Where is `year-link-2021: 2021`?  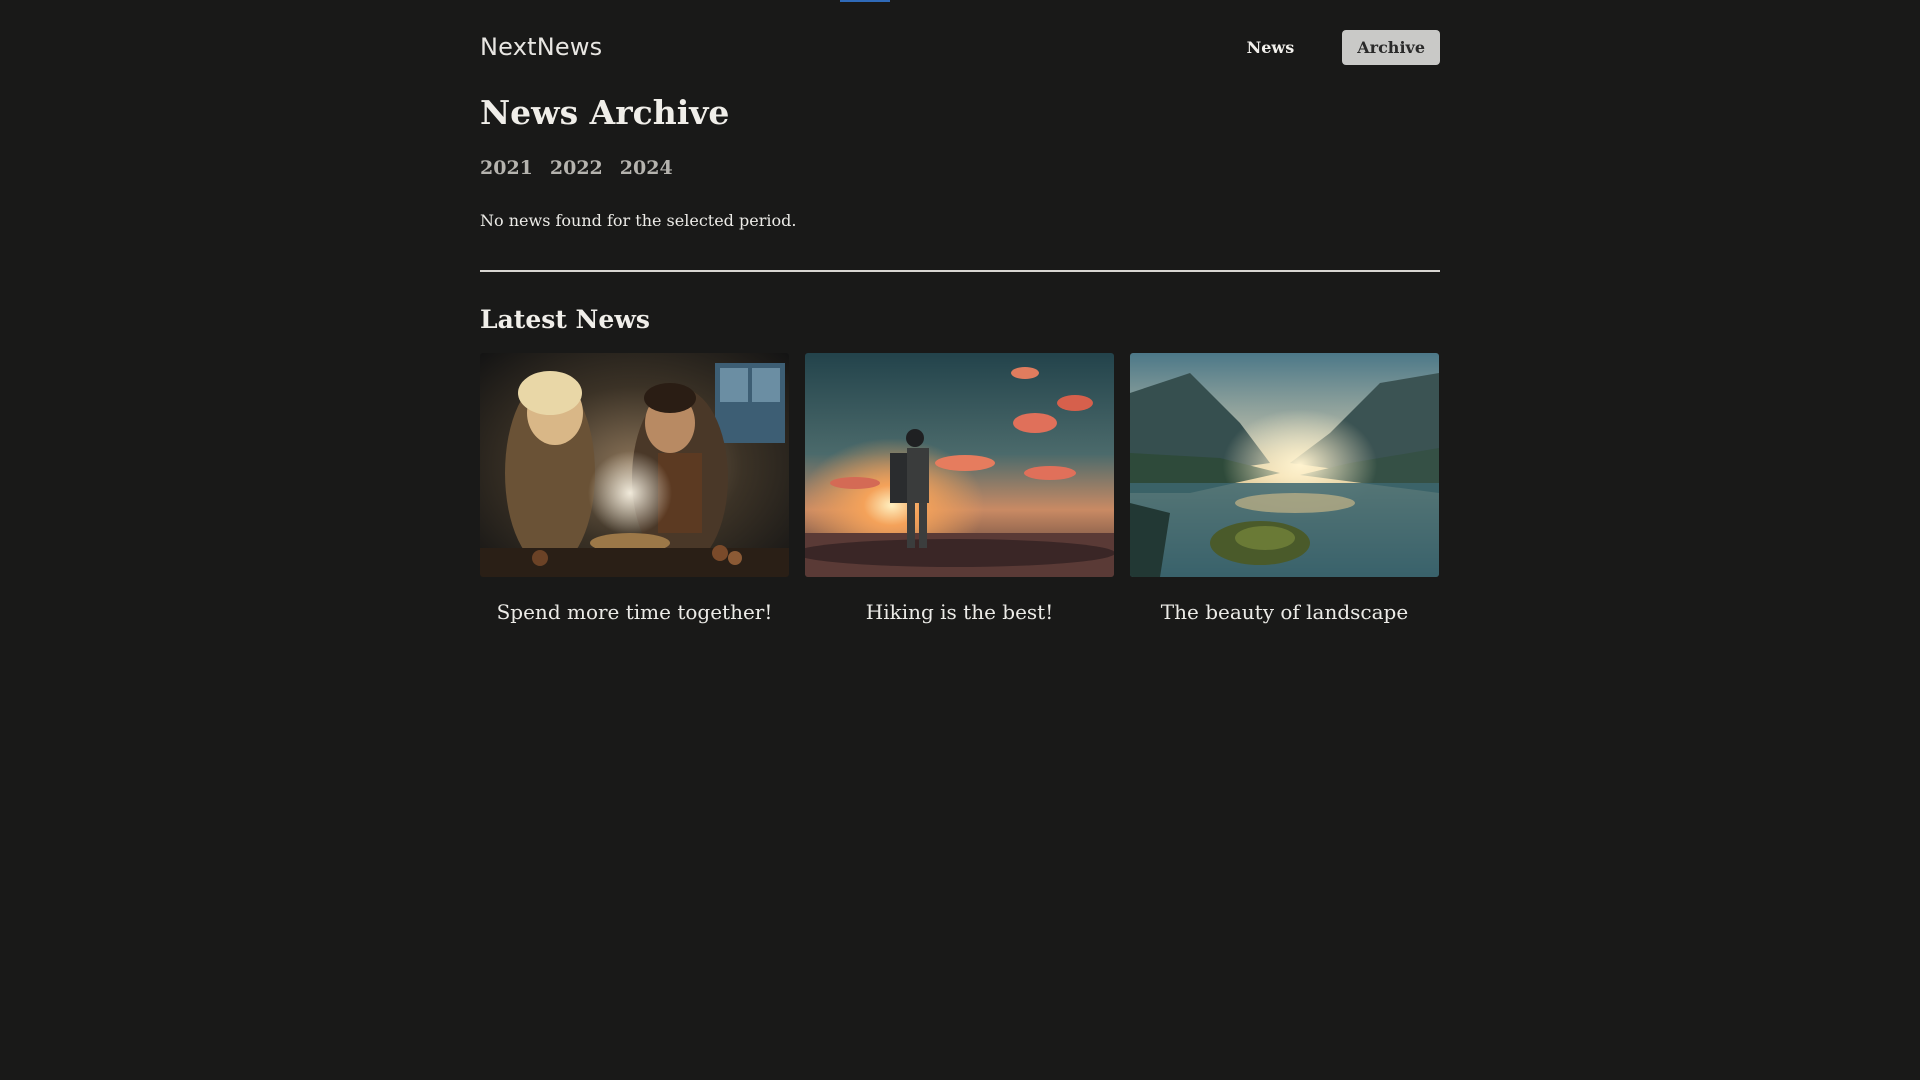
year-link-2021: 2021 is located at coordinates (506, 168).